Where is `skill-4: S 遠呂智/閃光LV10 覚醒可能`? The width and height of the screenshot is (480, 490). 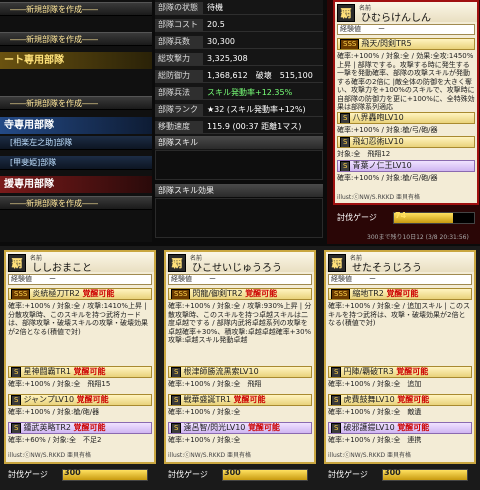 skill-4: S 遠呂智/閃光LV10 覚醒可能 is located at coordinates (240, 428).